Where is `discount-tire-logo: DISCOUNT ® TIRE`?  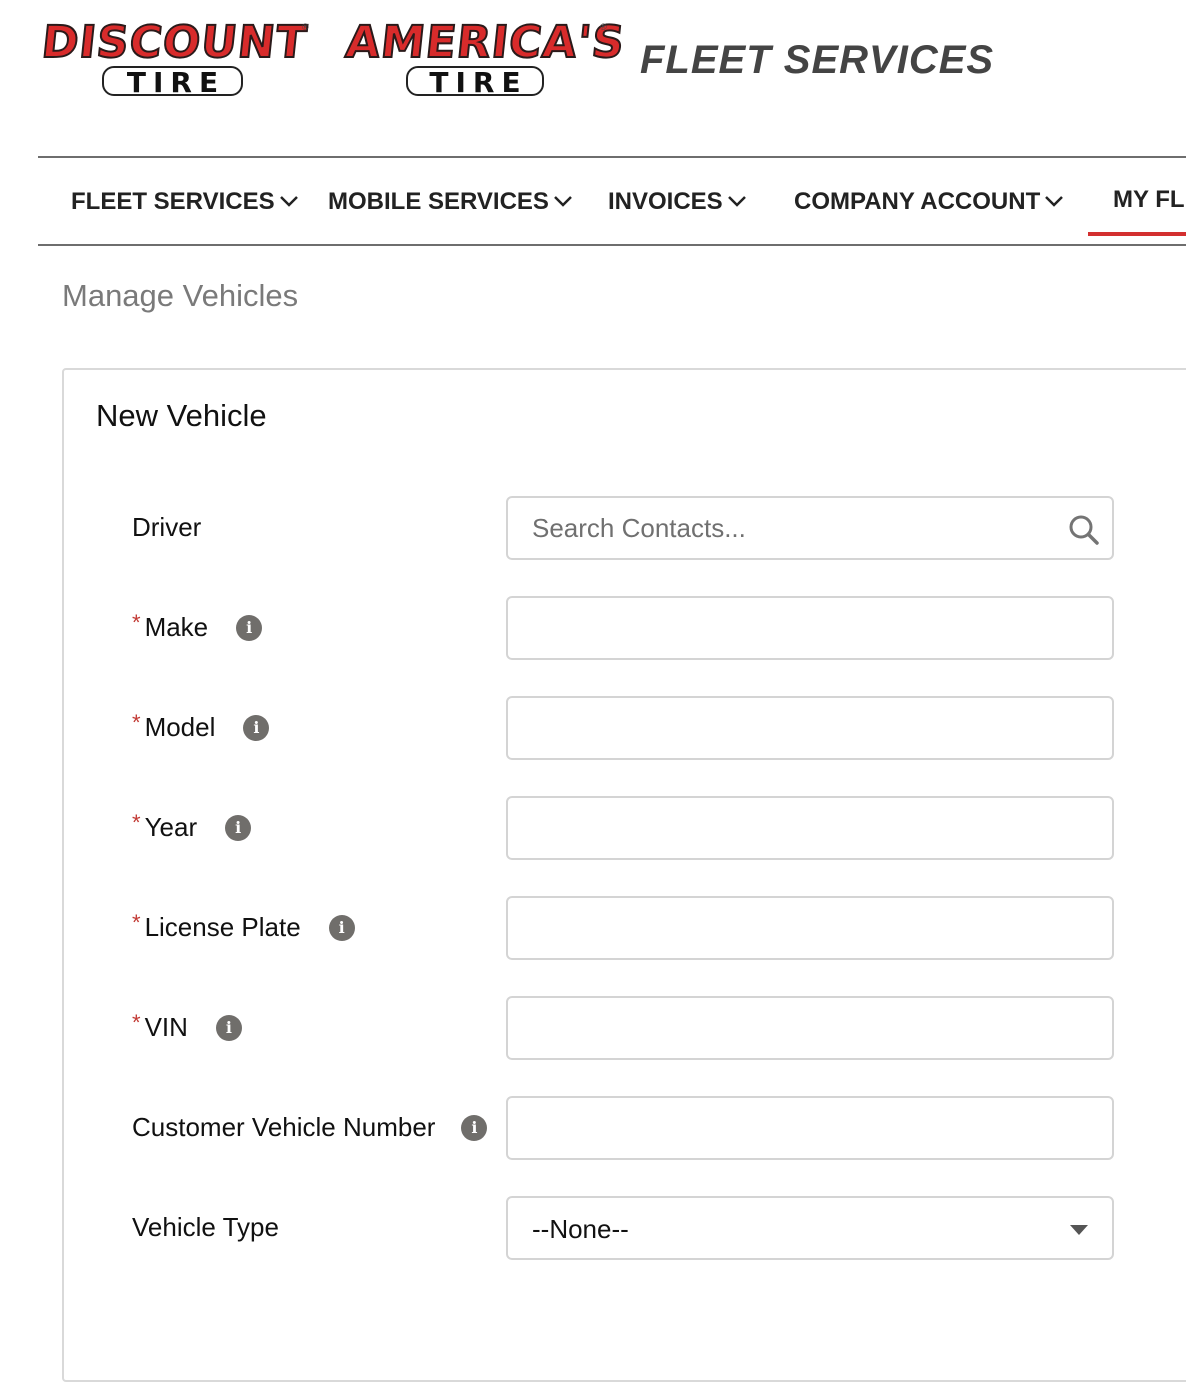
discount-tire-logo: DISCOUNT ® TIRE is located at coordinates (174, 59).